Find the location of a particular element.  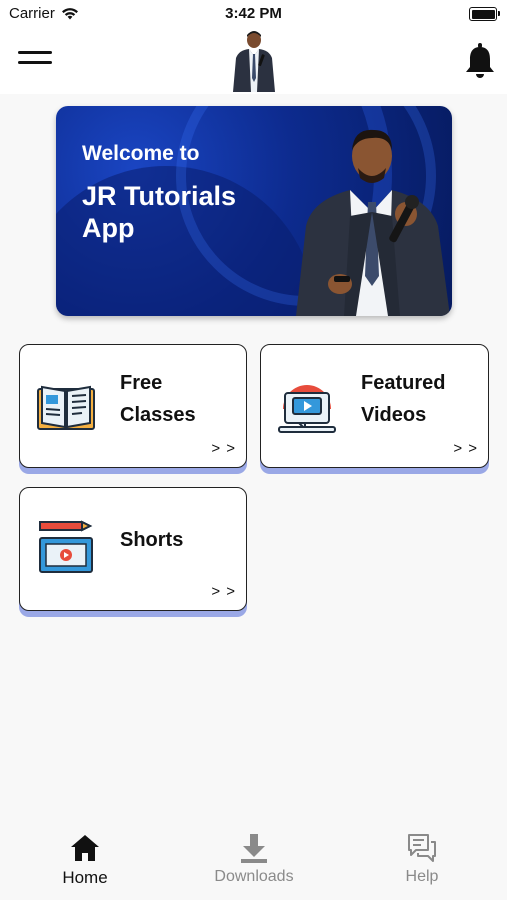

menu-icon is located at coordinates (35, 60).